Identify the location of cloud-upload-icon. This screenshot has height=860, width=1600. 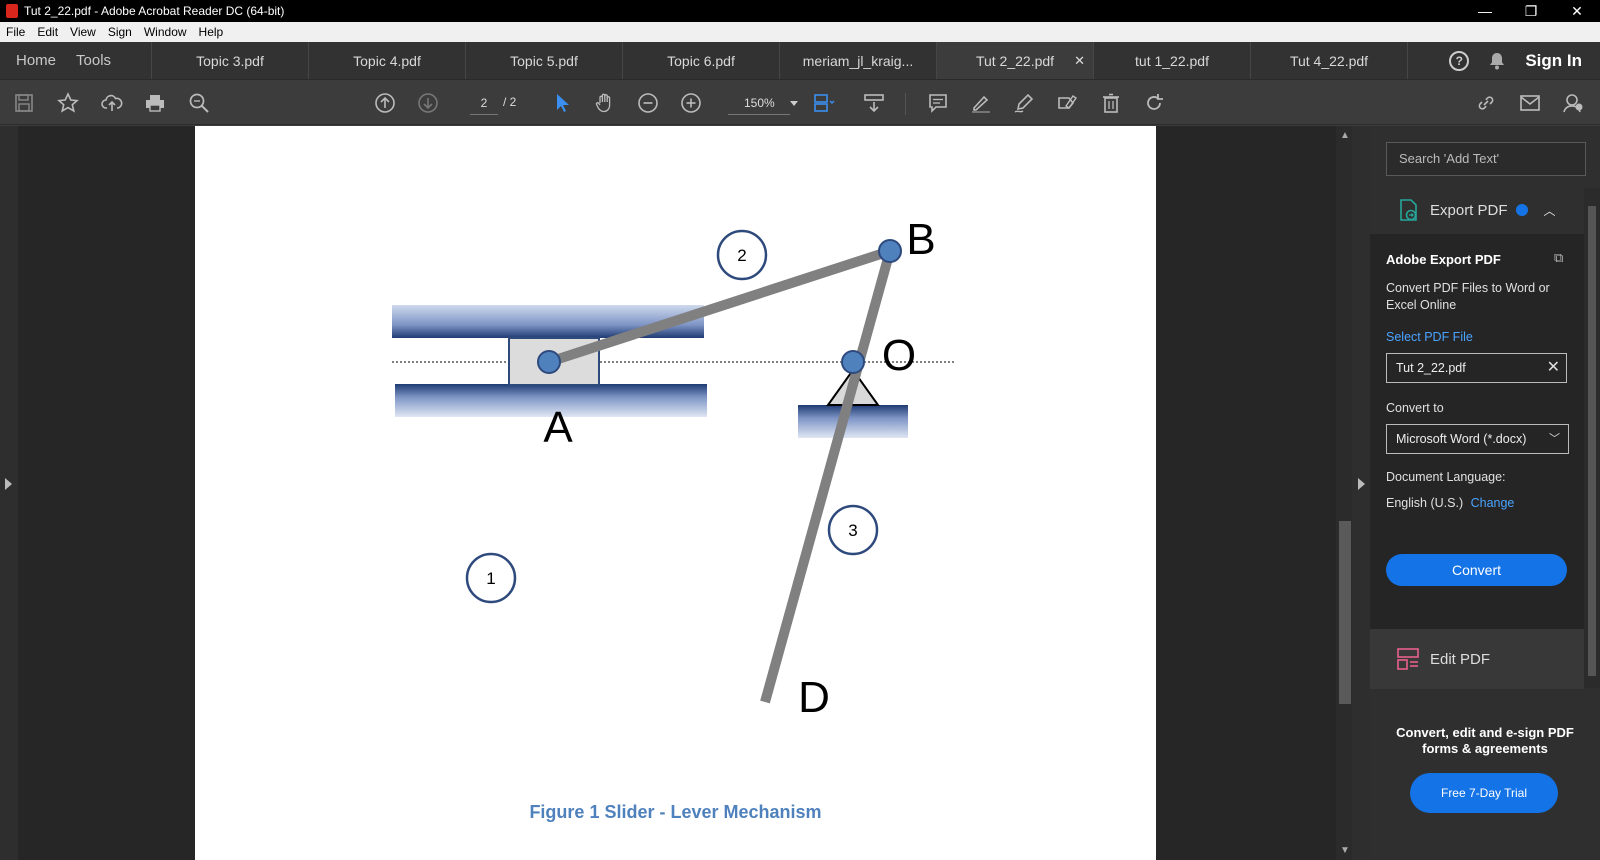
(112, 103).